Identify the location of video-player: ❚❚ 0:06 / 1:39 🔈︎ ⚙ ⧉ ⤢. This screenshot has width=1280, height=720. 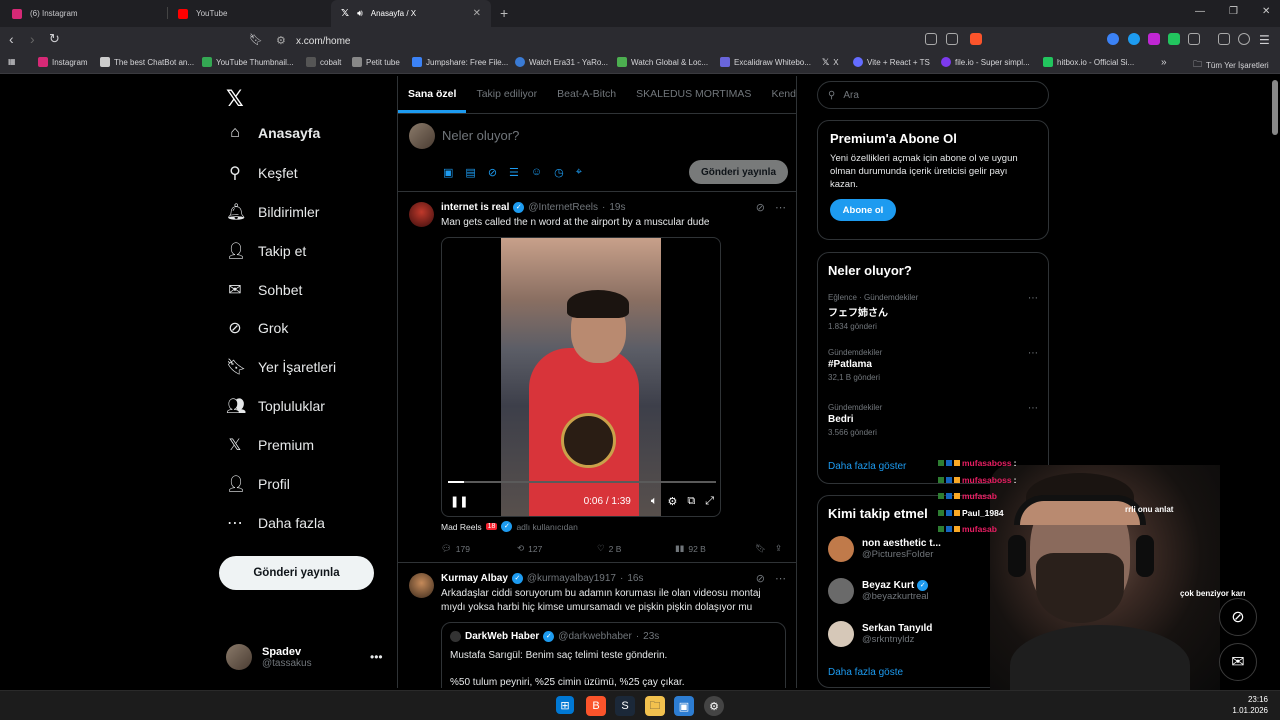
(581, 377).